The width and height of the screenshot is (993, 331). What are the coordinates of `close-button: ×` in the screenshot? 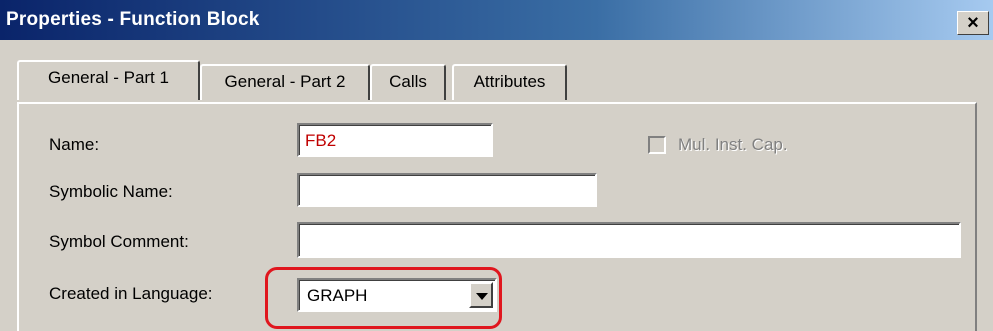 It's located at (973, 23).